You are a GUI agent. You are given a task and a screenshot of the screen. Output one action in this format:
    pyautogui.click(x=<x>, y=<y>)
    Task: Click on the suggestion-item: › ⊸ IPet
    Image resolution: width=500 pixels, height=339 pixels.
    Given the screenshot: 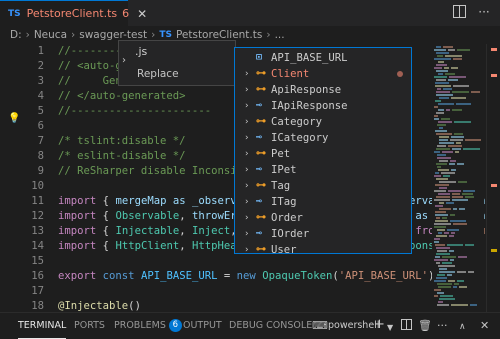 What is the action you would take?
    pyautogui.click(x=323, y=170)
    